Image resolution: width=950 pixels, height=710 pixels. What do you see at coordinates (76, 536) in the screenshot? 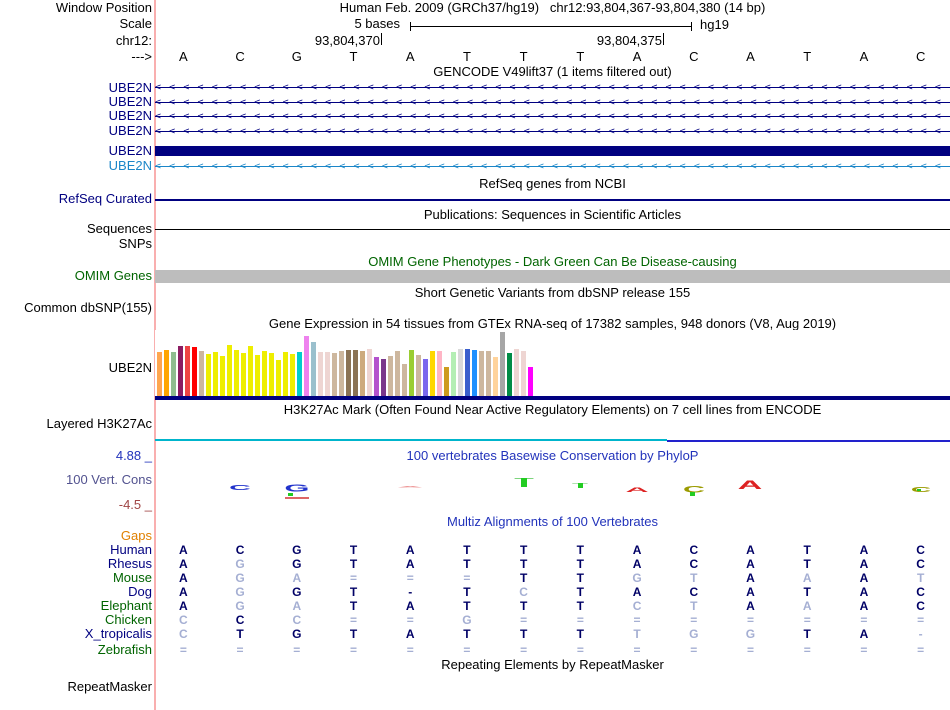
I see `multiz-species-label-gaps: Gaps` at bounding box center [76, 536].